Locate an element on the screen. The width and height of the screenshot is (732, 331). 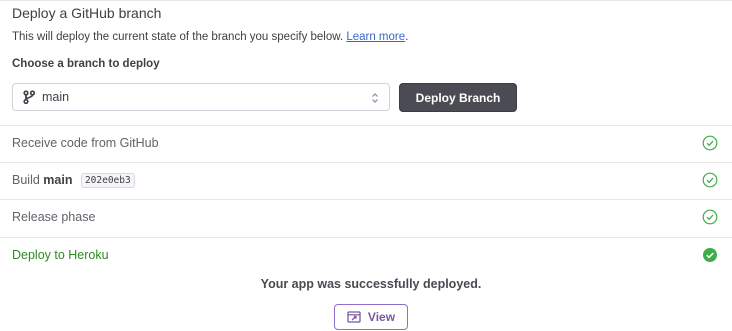
branch-select-value: main is located at coordinates (56, 97).